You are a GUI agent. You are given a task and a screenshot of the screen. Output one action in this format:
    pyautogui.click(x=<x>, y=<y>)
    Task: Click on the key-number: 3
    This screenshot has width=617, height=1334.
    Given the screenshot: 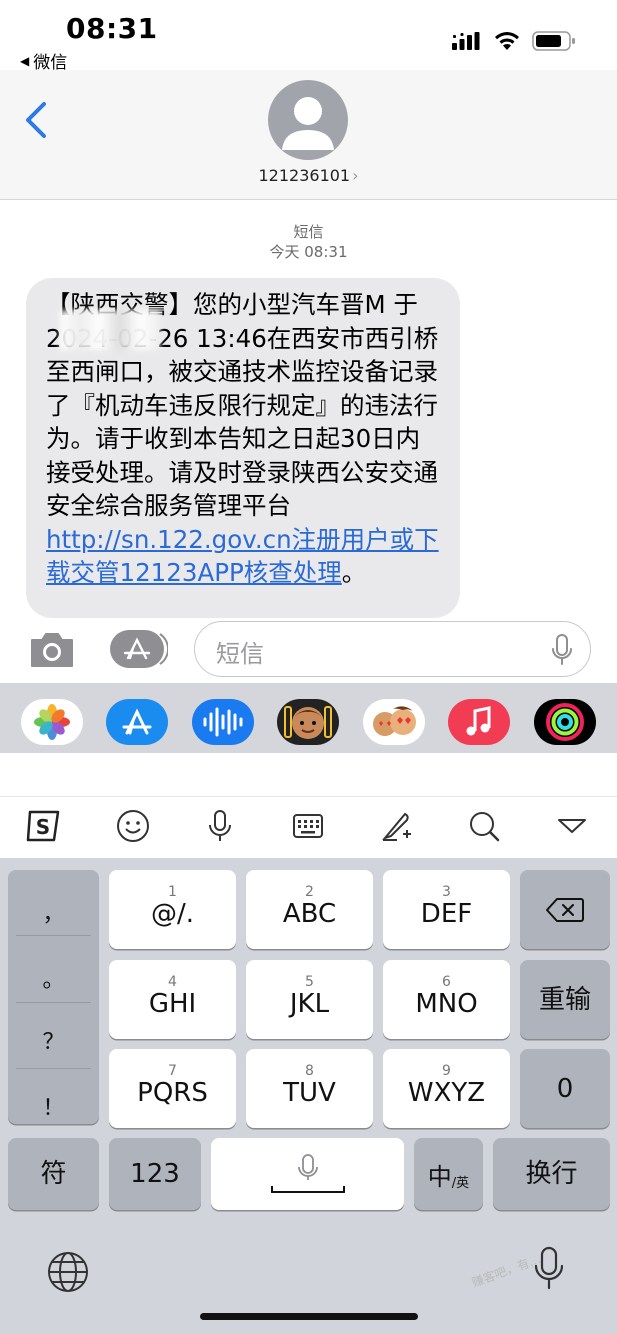 What is the action you would take?
    pyautogui.click(x=446, y=891)
    